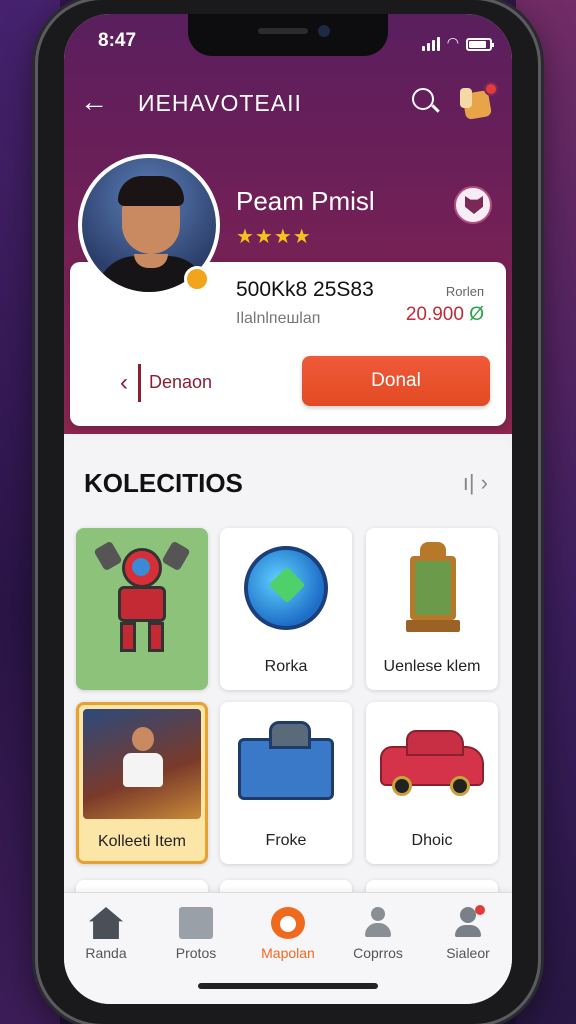 The image size is (576, 1024). Describe the element at coordinates (288, 986) in the screenshot. I see `home-indicator` at that location.